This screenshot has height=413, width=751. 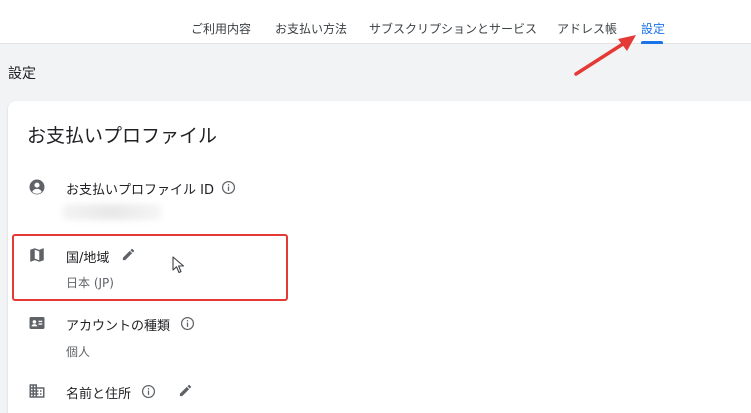 What do you see at coordinates (99, 394) in the screenshot?
I see `name-address-label: 名前と住所` at bounding box center [99, 394].